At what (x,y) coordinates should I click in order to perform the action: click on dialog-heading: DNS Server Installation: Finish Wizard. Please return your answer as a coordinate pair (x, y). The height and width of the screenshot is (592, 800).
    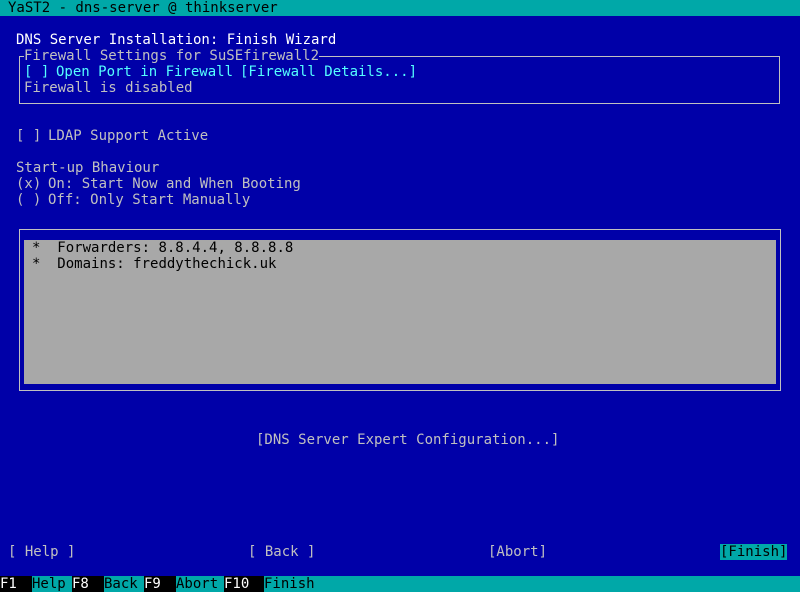
    Looking at the image, I should click on (176, 40).